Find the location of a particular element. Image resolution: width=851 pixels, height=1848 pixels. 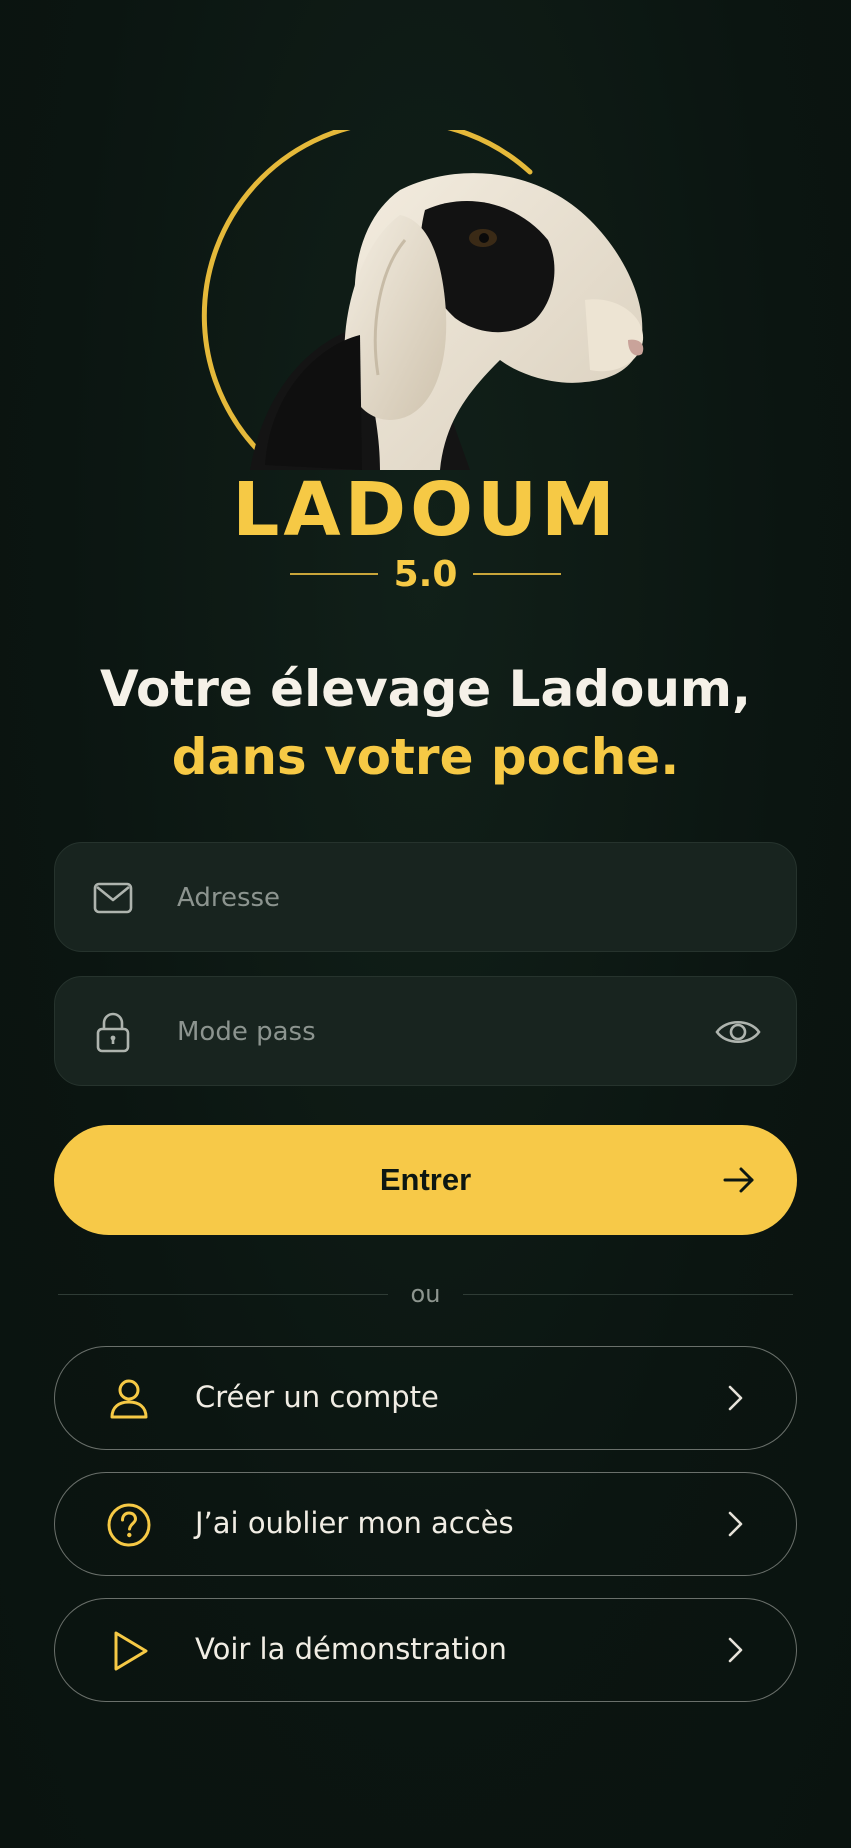

brand-divider-left is located at coordinates (333, 574).